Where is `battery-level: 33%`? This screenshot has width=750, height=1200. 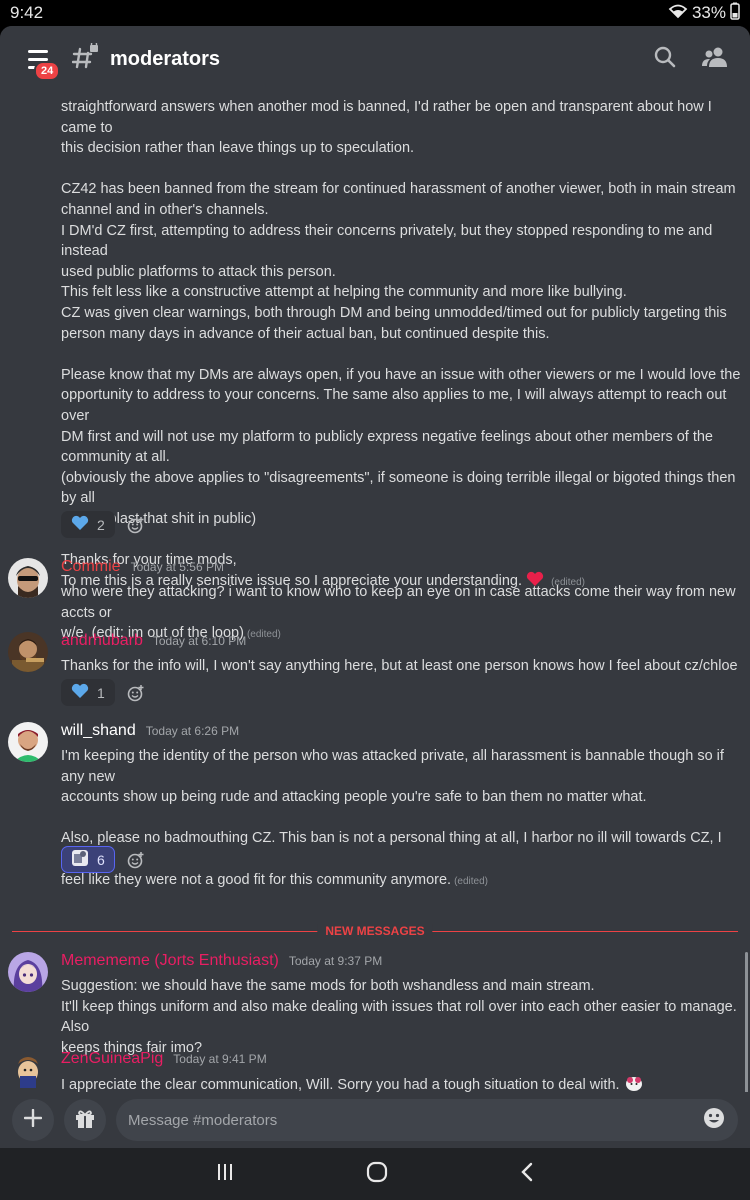 battery-level: 33% is located at coordinates (708, 12).